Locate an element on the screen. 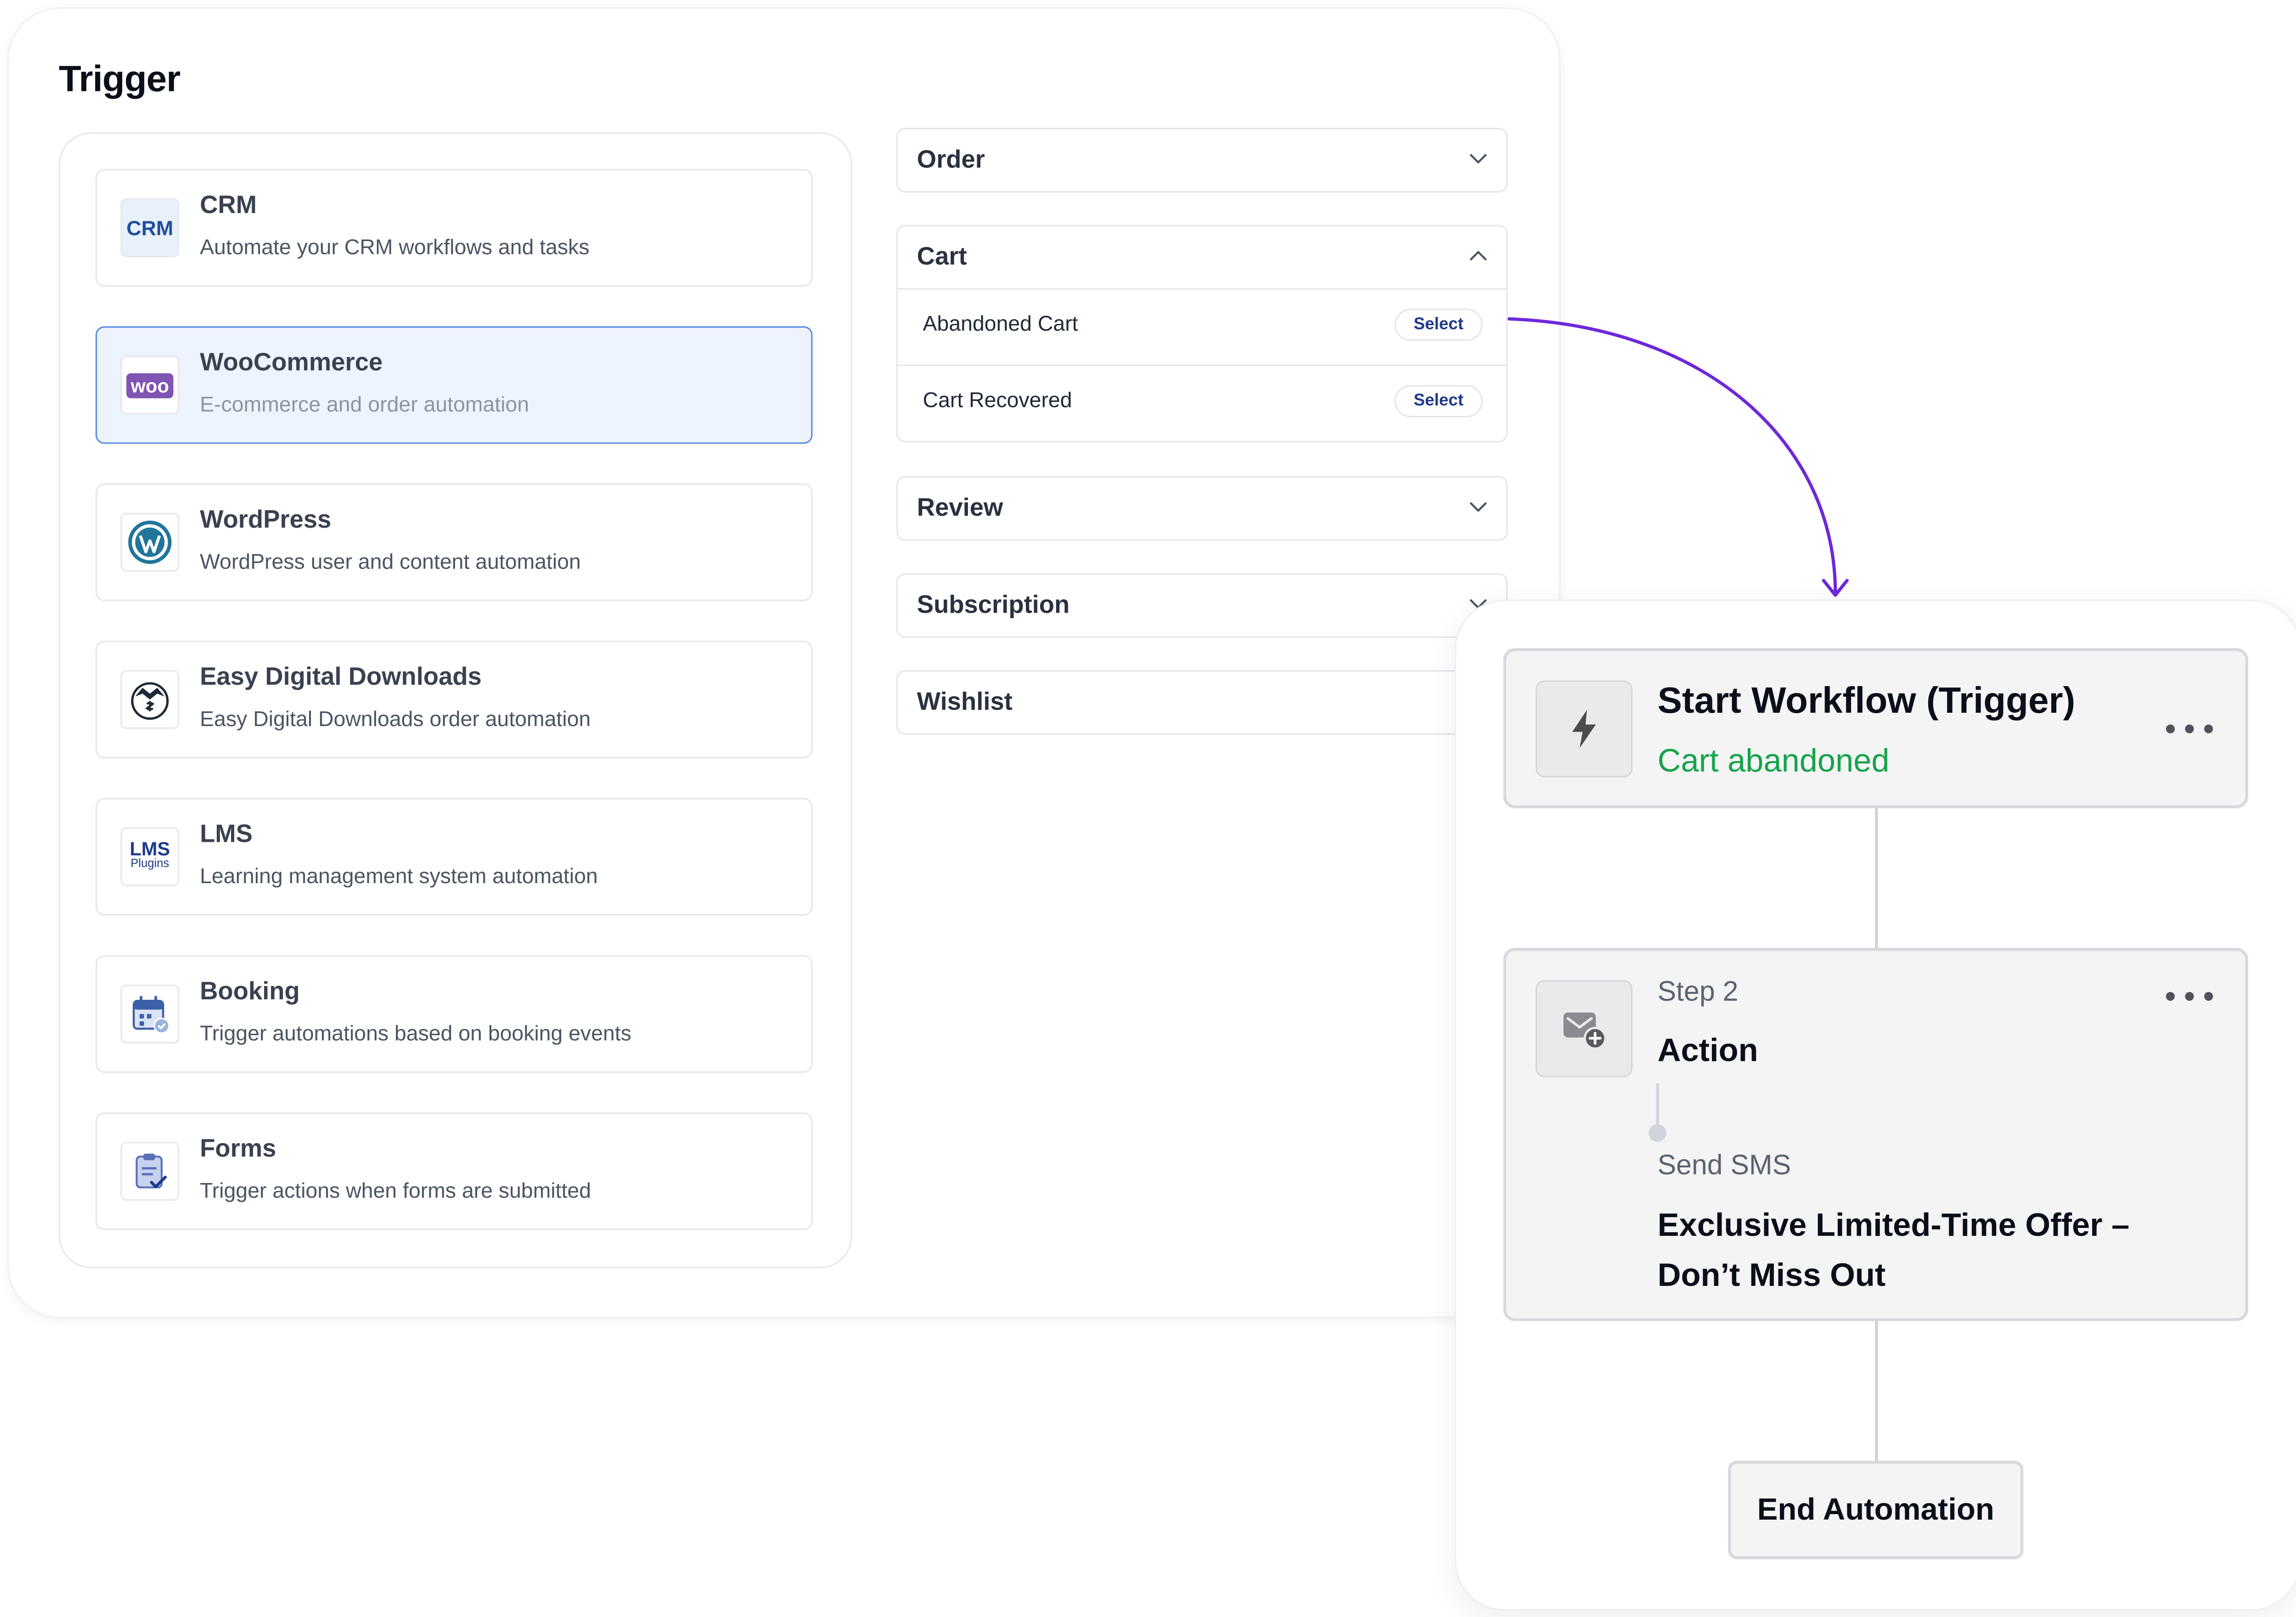  lms-logo-text: LMS is located at coordinates (149, 849).